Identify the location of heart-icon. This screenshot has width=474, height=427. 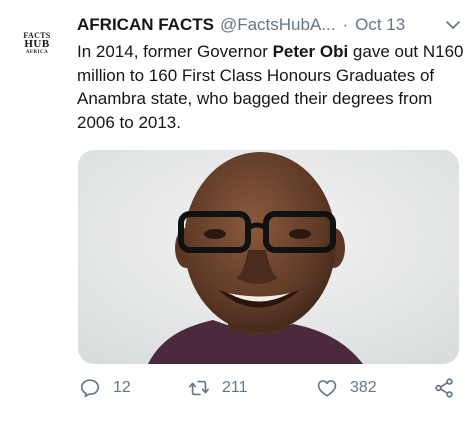
(327, 388).